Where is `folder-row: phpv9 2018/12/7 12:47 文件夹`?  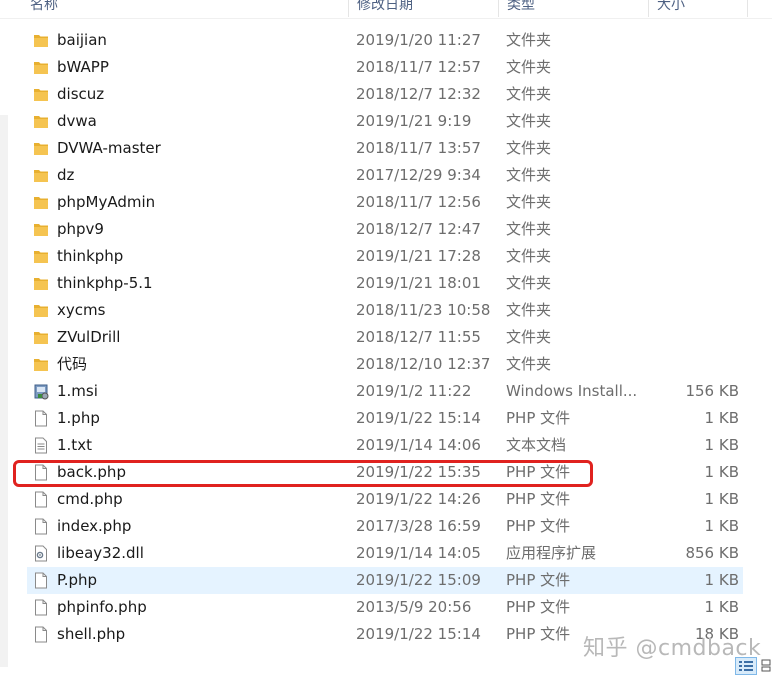 folder-row: phpv9 2018/12/7 12:47 文件夹 is located at coordinates (385, 229).